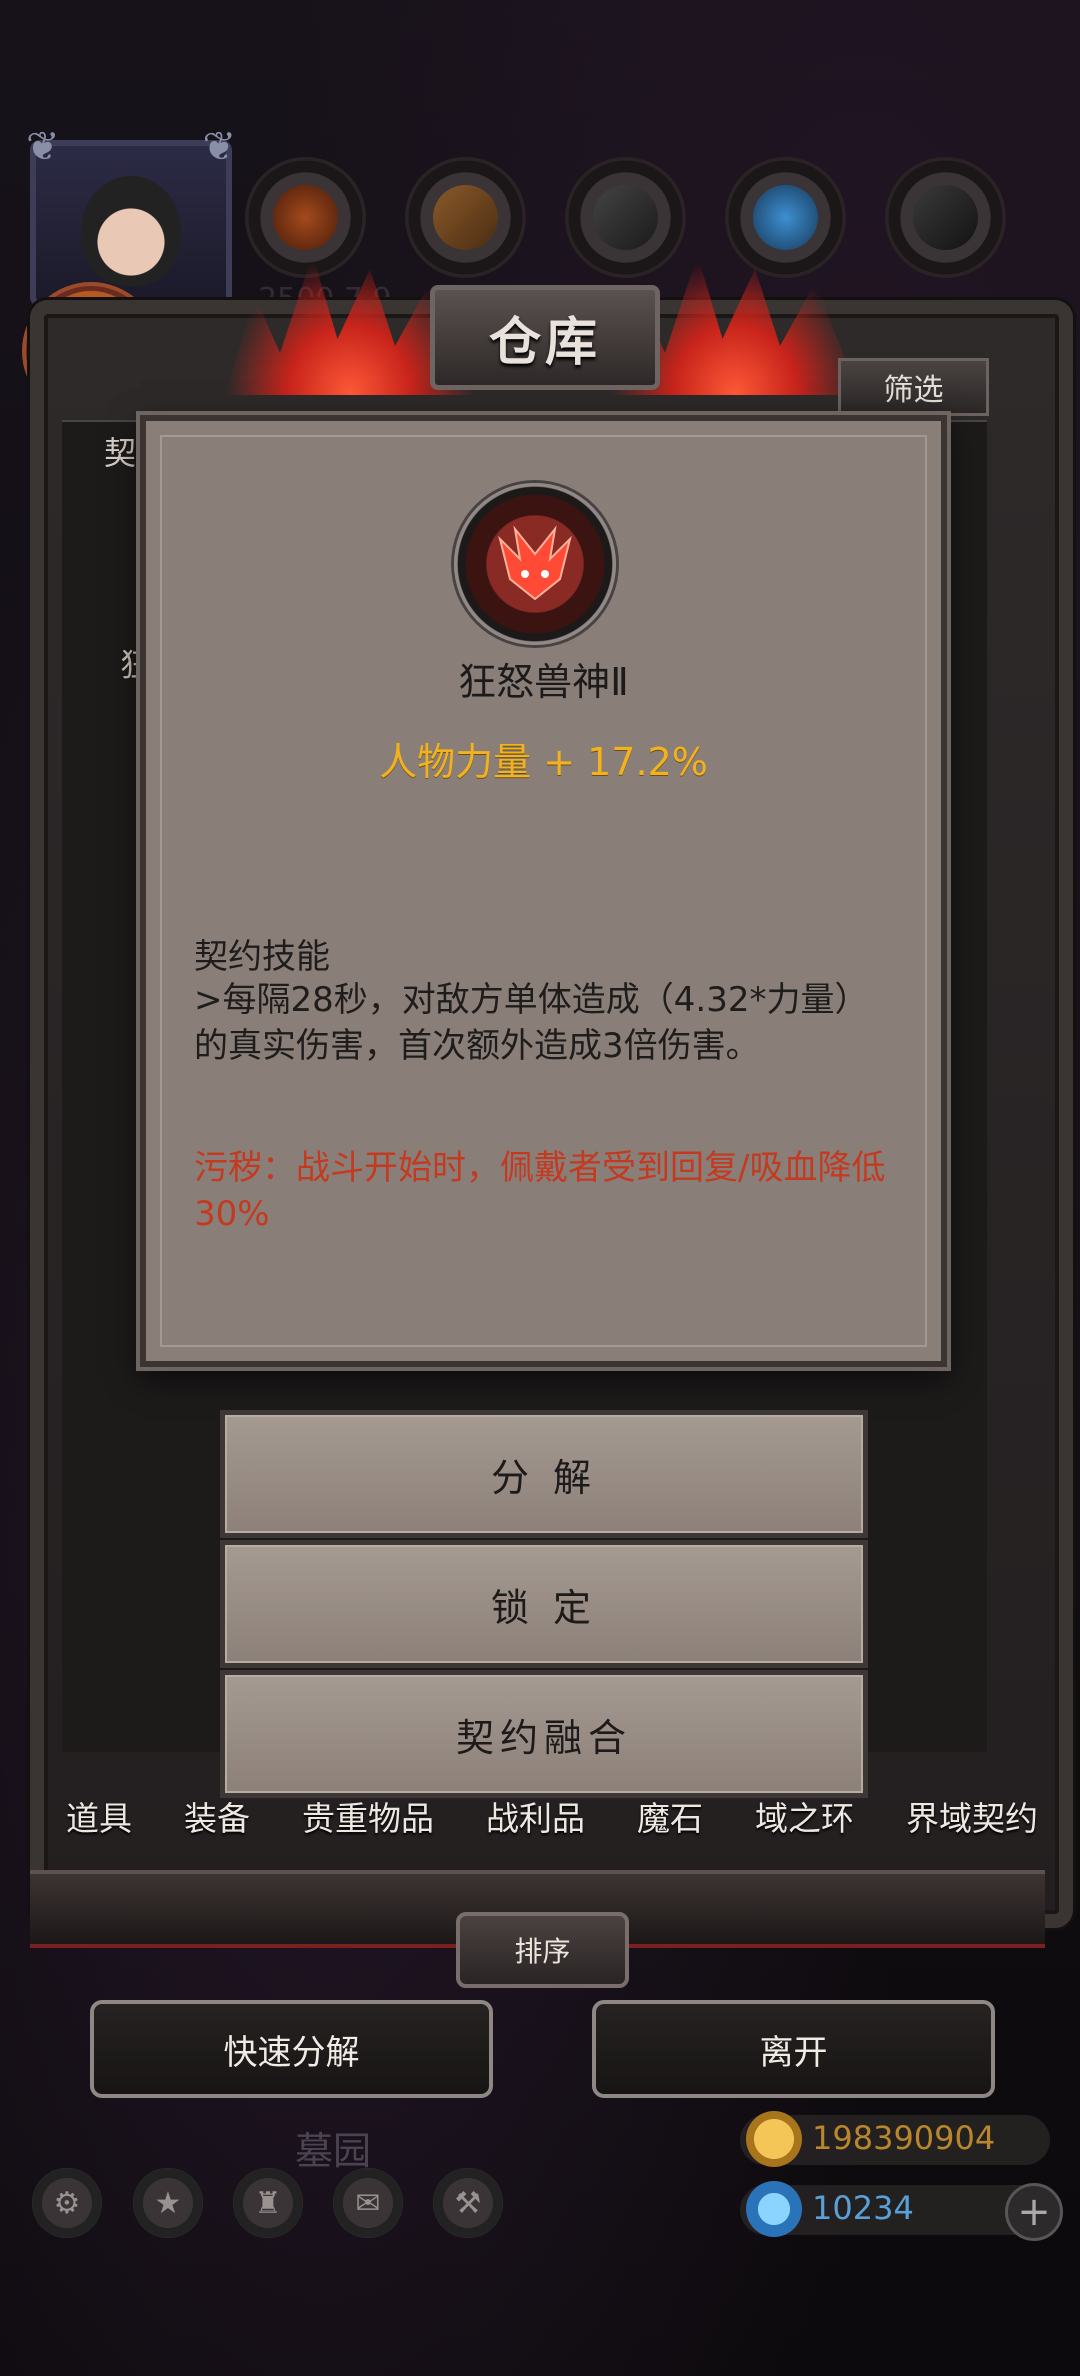  Describe the element at coordinates (904, 2138) in the screenshot. I see `gold-amount: 198390904` at that location.